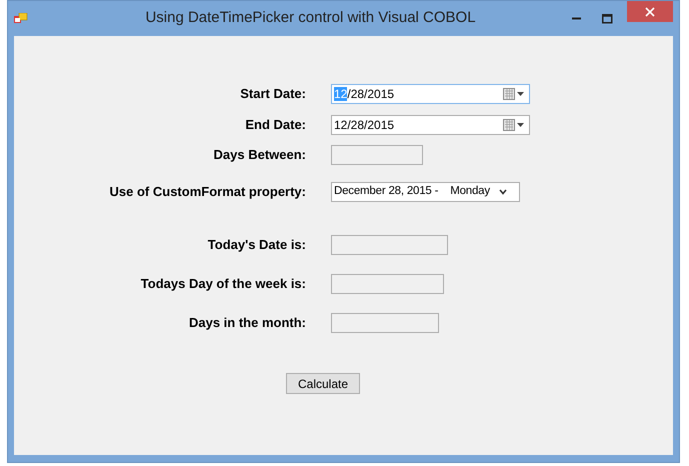  What do you see at coordinates (273, 94) in the screenshot?
I see `field-label: Start Date:` at bounding box center [273, 94].